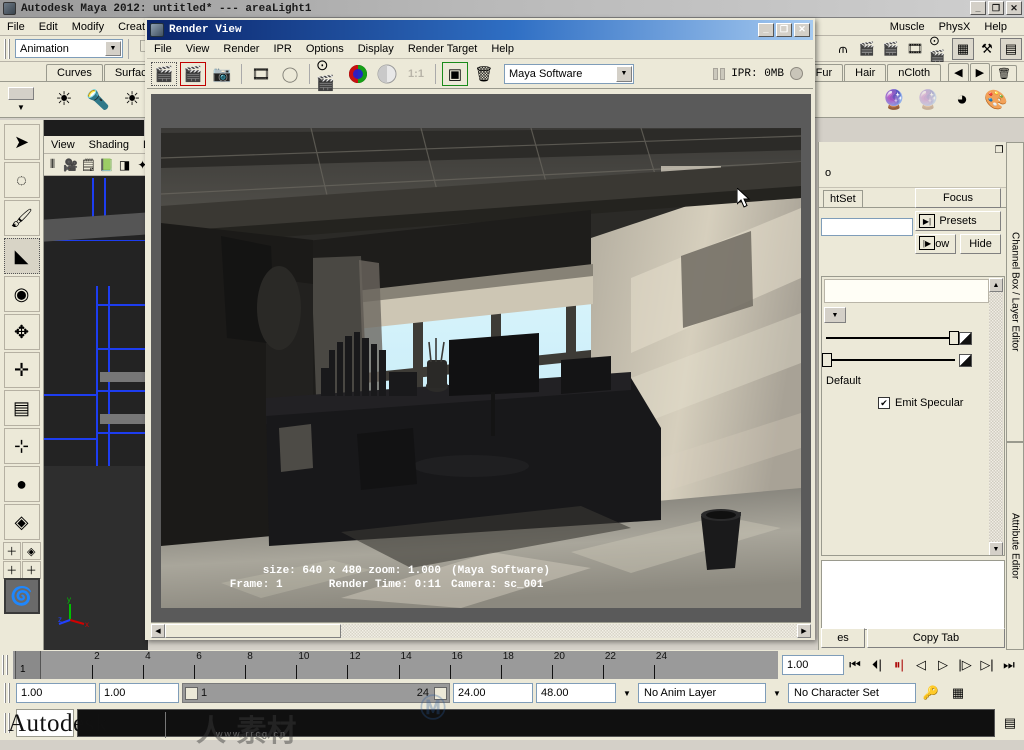 The image size is (1024, 750). Describe the element at coordinates (980, 244) in the screenshot. I see `hide-button: Hide` at that location.